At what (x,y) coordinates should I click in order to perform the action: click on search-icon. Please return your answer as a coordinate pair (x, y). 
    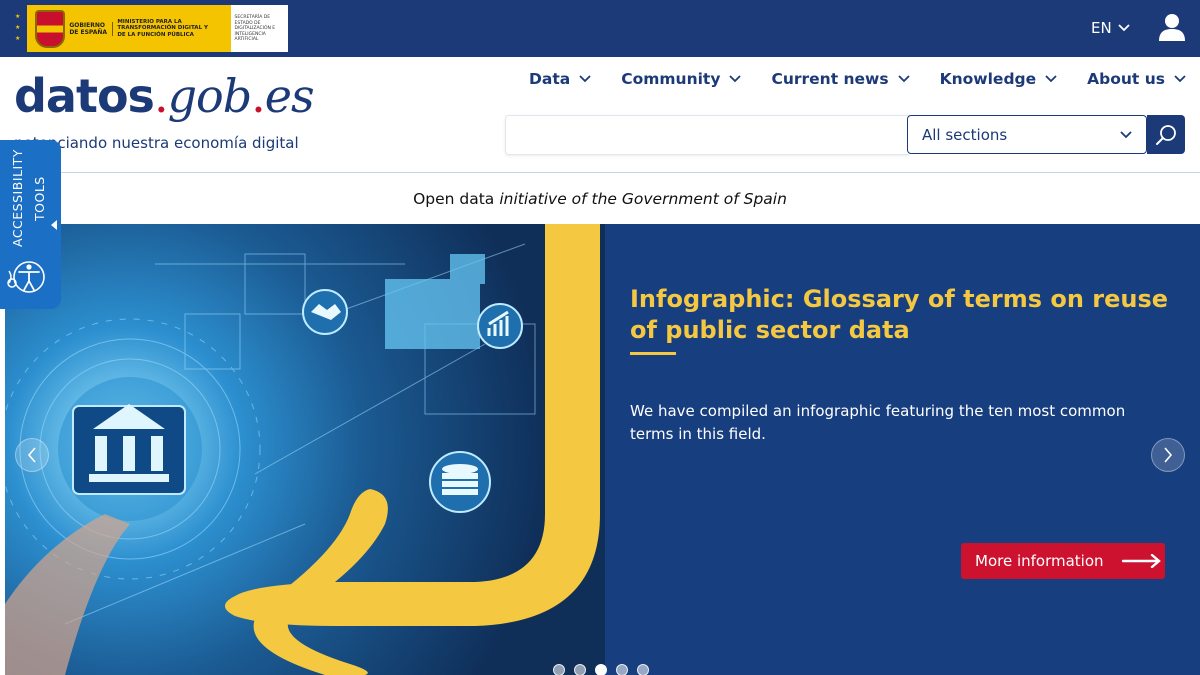
    Looking at the image, I should click on (1166, 134).